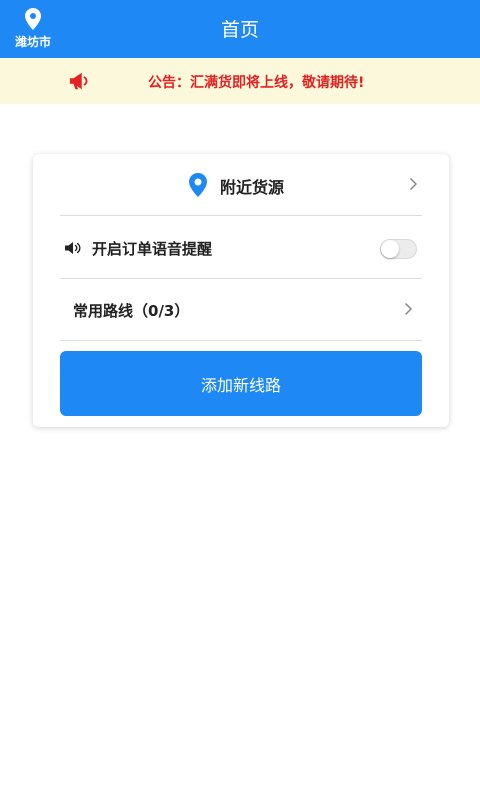 The image size is (480, 800). I want to click on add-route-button: 添加新线路, so click(241, 383).